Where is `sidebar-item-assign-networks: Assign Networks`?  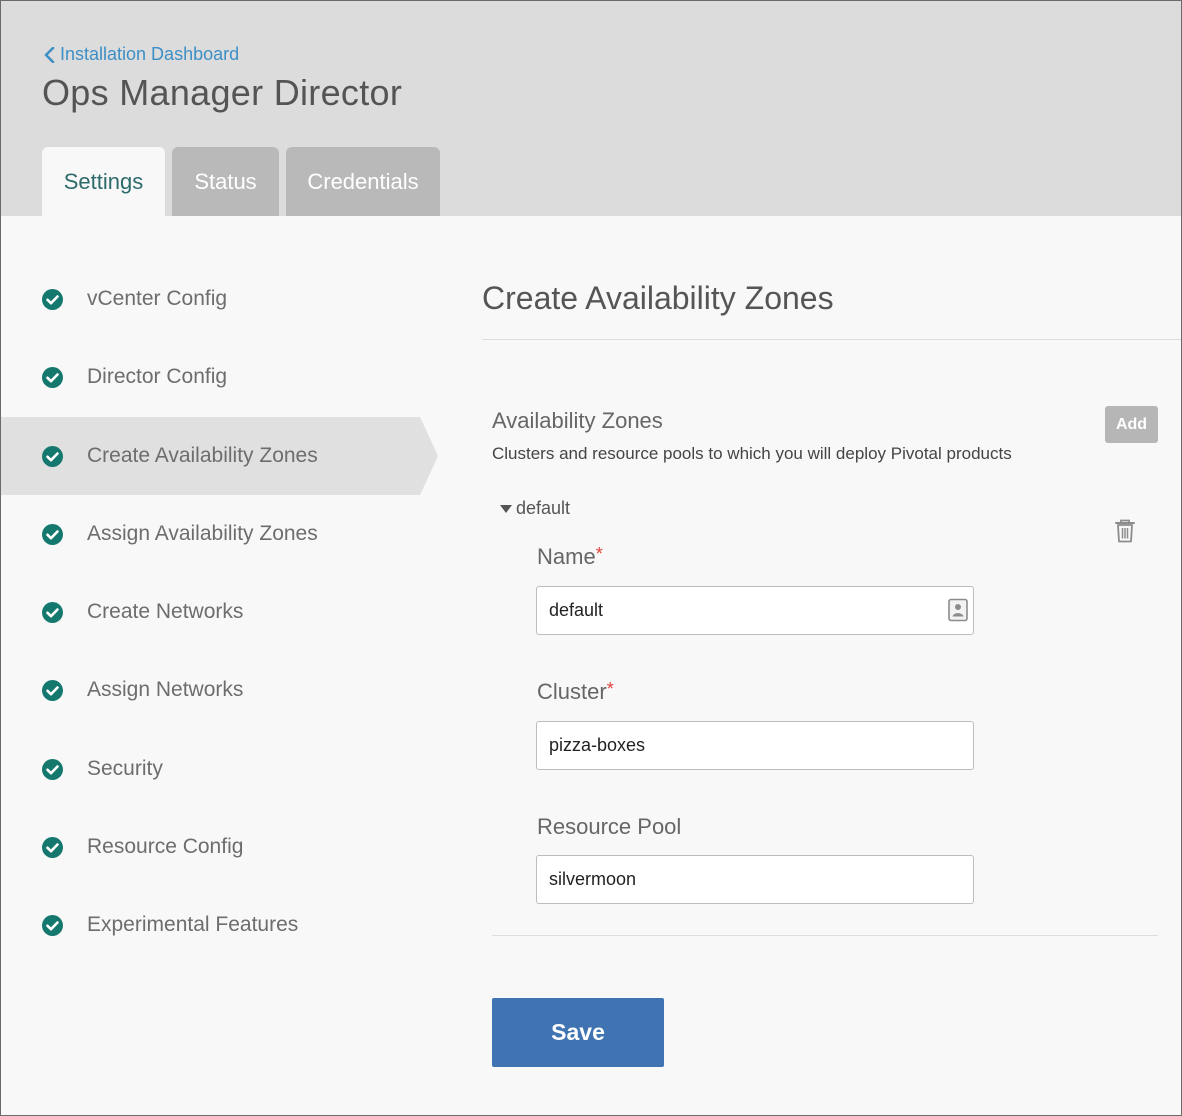 sidebar-item-assign-networks: Assign Networks is located at coordinates (210, 690).